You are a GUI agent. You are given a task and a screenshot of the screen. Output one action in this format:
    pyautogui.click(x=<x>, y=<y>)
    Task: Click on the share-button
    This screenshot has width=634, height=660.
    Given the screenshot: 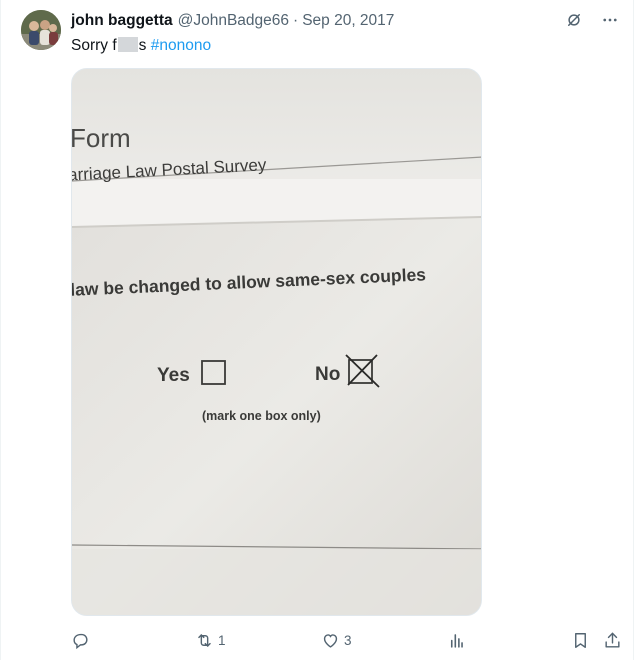 What is the action you would take?
    pyautogui.click(x=612, y=640)
    